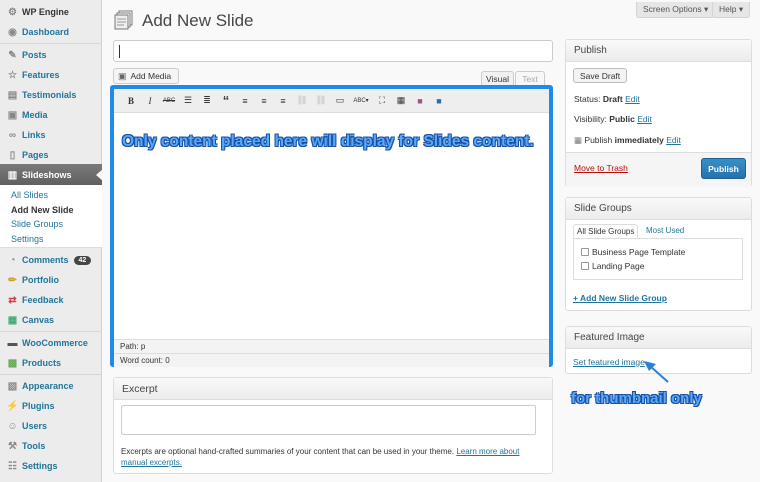 The image size is (760, 482). I want to click on status-row: Status: Draft Edit, so click(607, 99).